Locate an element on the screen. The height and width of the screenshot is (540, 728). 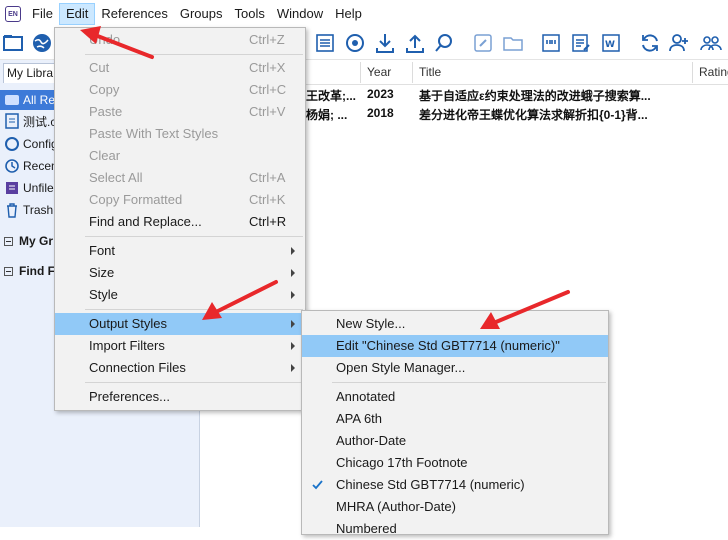
import-icon is located at coordinates (385, 43).